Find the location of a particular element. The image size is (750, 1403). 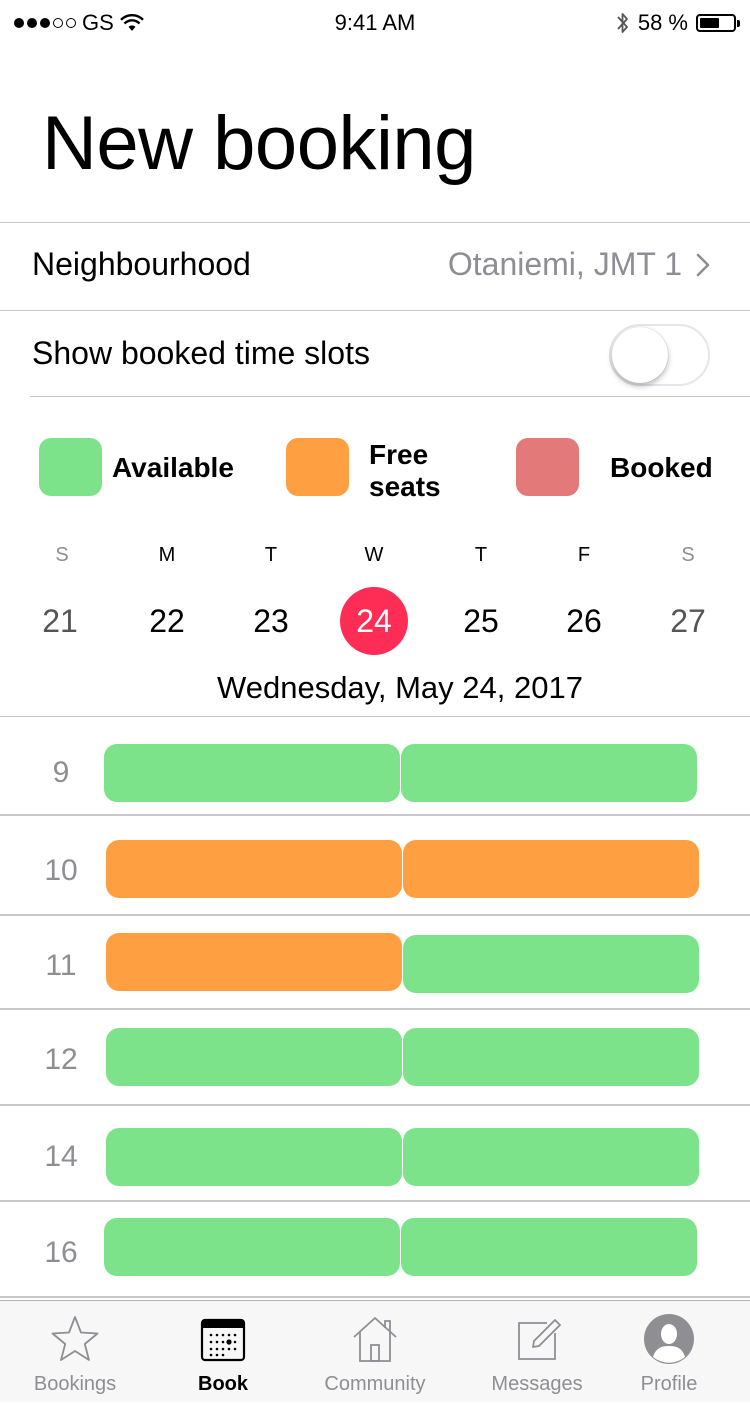

tab-profile: Profile is located at coordinates (669, 1352).